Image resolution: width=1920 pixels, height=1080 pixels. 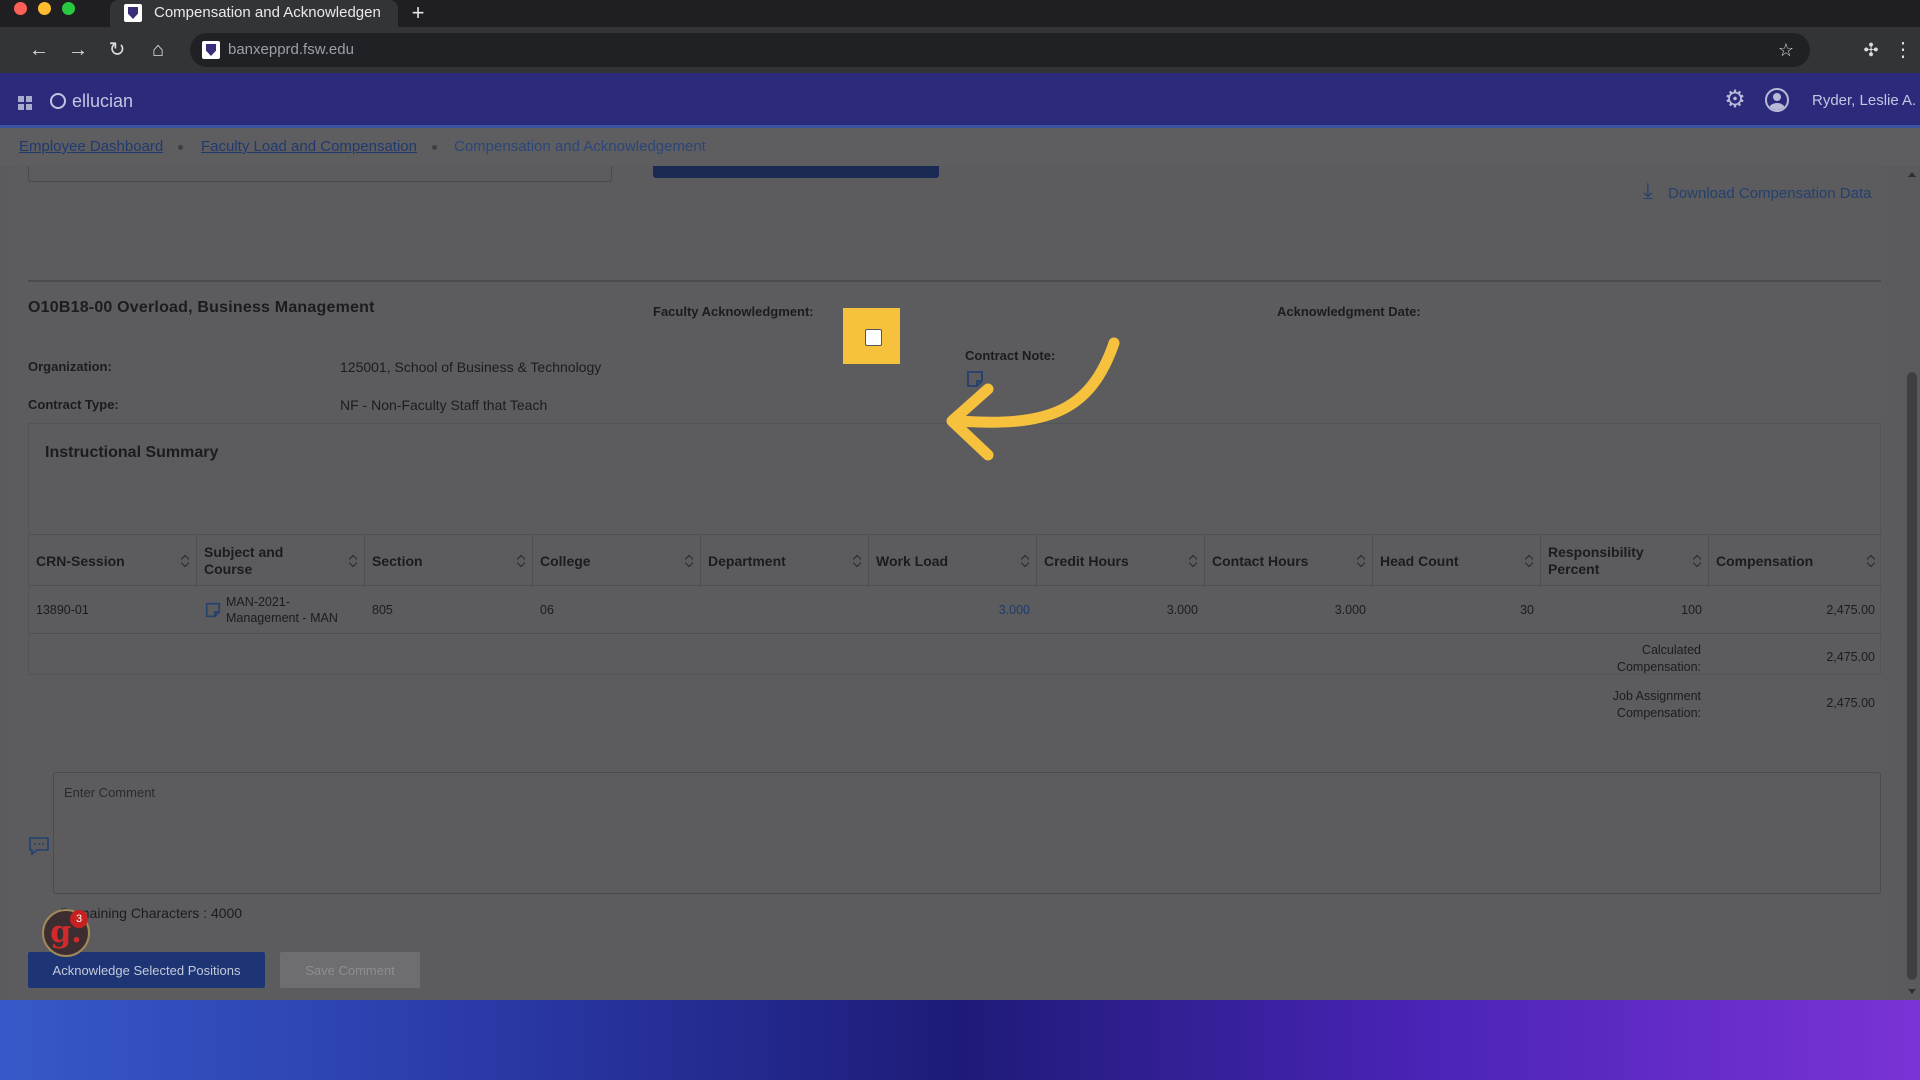 What do you see at coordinates (39, 50) in the screenshot?
I see `back-arrow-icon: ←` at bounding box center [39, 50].